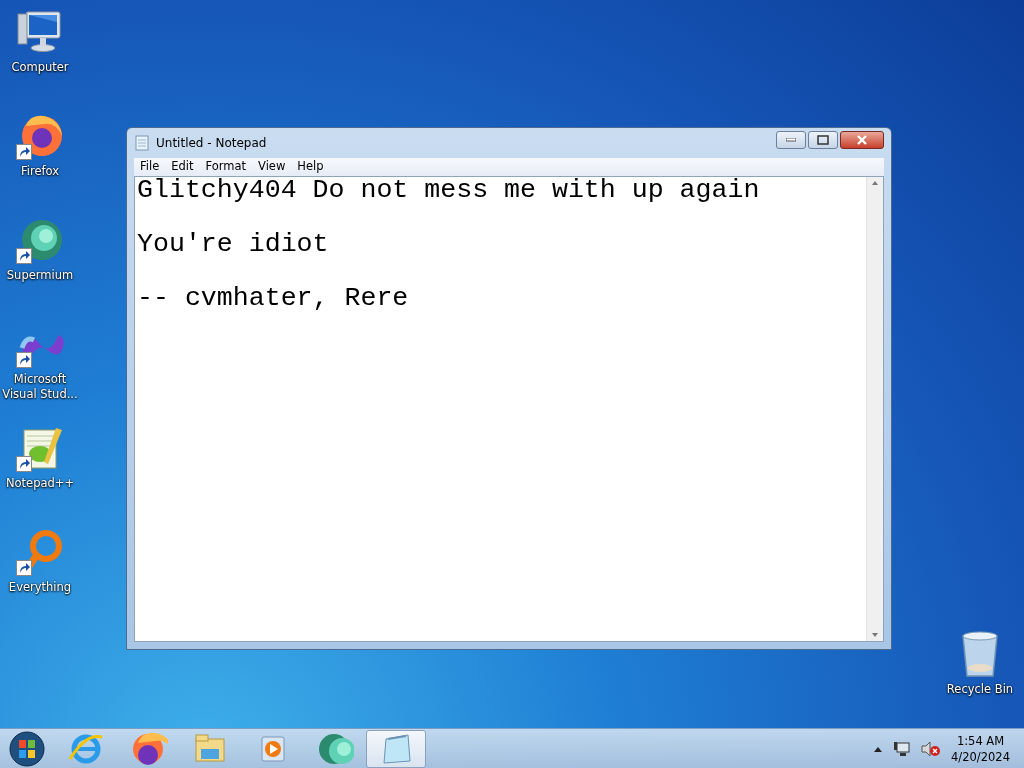  What do you see at coordinates (40, 587) in the screenshot?
I see `desktop-shortcut-label: Everything` at bounding box center [40, 587].